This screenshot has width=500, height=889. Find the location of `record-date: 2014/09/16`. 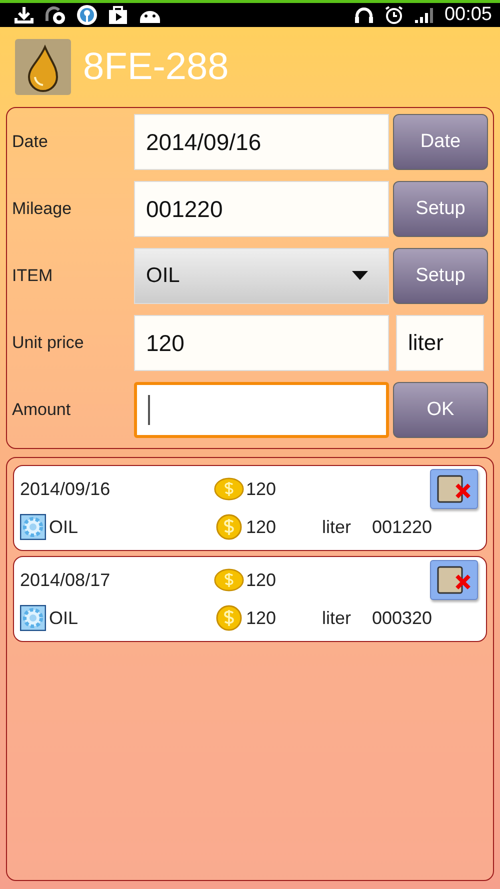

record-date: 2014/09/16 is located at coordinates (66, 489).